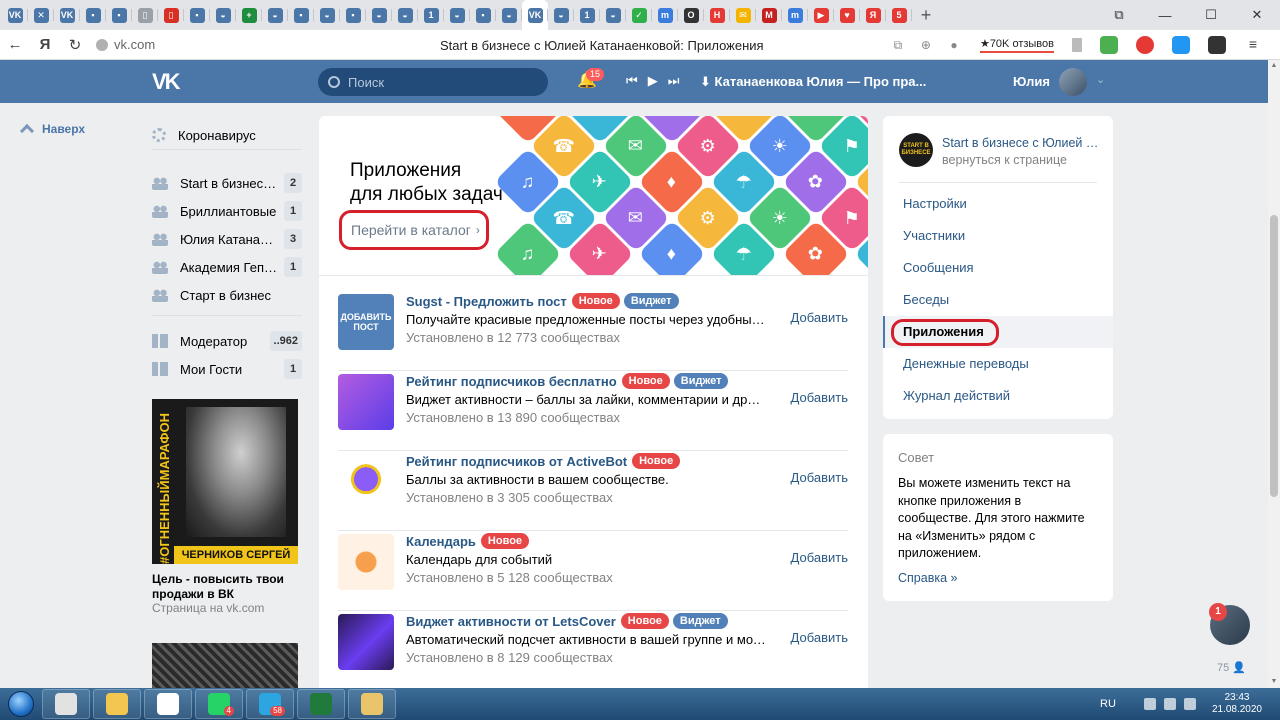 This screenshot has width=1280, height=720. I want to click on search-input, so click(443, 82).